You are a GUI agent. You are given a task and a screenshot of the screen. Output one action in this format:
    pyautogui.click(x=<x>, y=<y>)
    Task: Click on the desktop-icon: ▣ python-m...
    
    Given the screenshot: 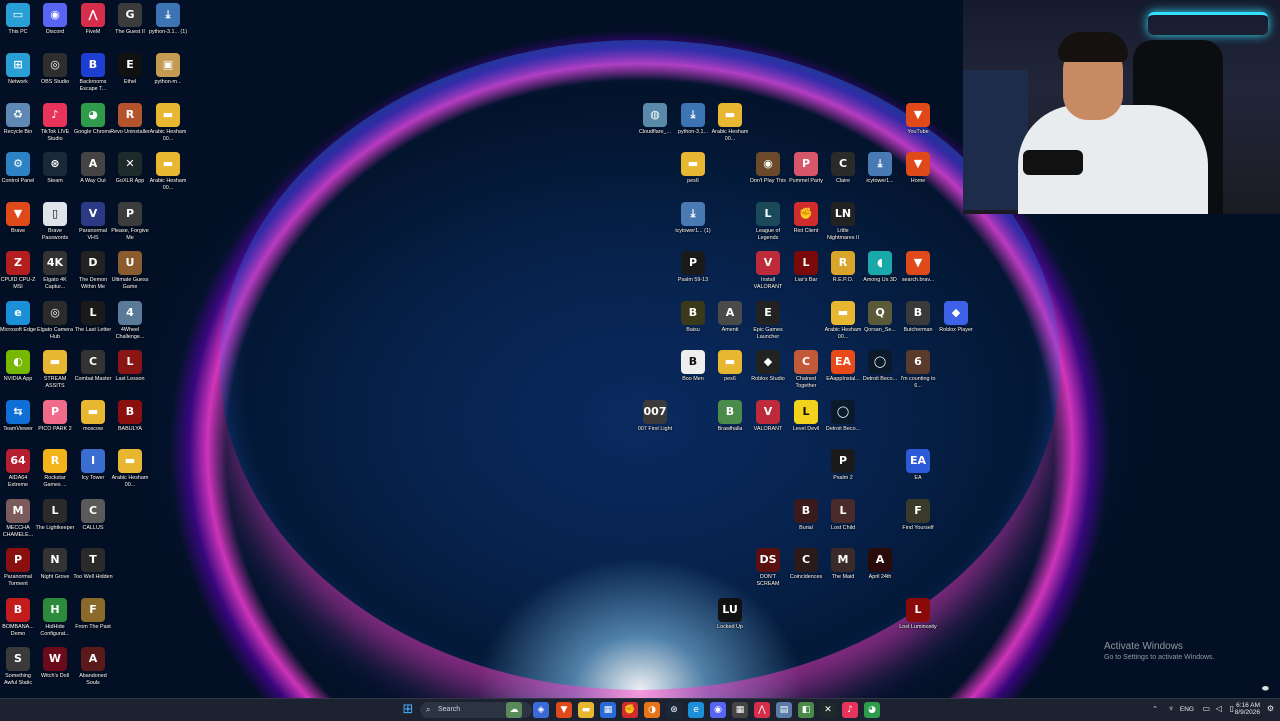 What is the action you would take?
    pyautogui.click(x=168, y=69)
    